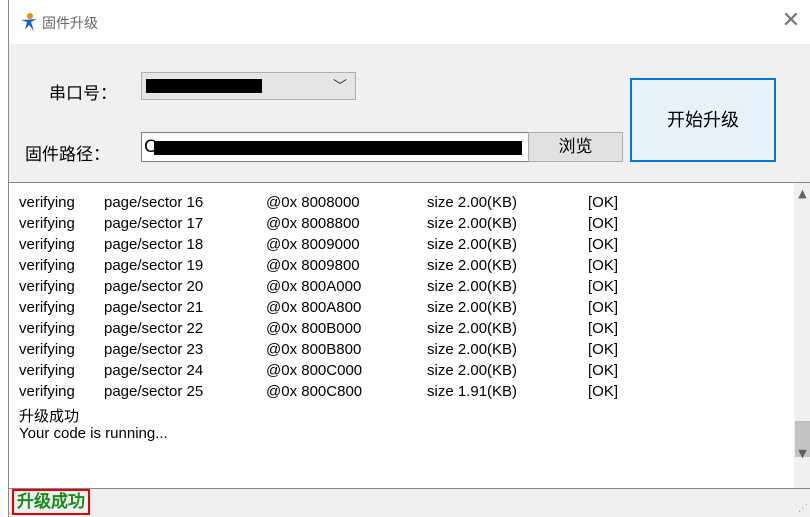 The image size is (810, 517). I want to click on log-sector: page/sector 16, so click(154, 202).